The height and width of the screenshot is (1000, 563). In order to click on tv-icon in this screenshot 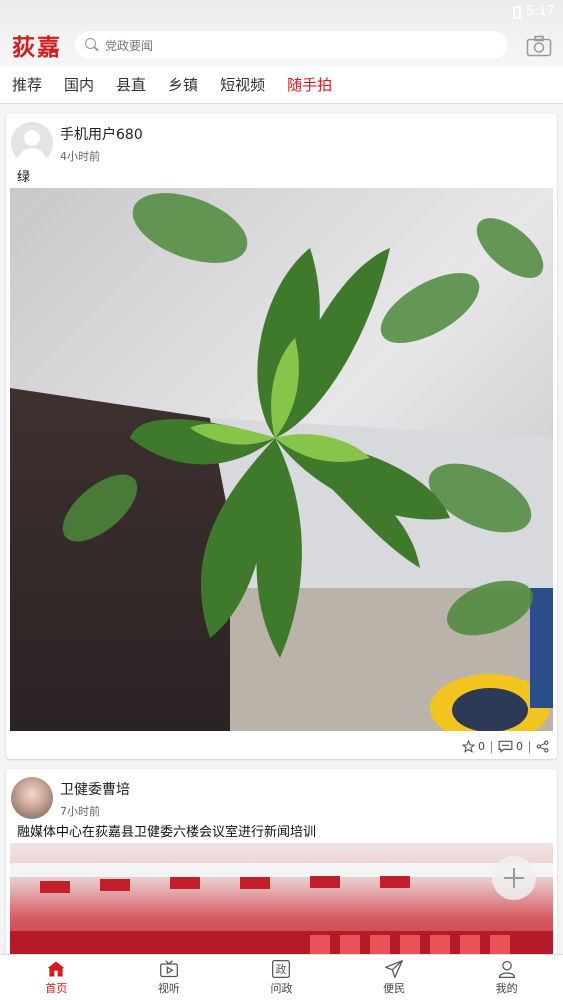, I will do `click(168, 969)`.